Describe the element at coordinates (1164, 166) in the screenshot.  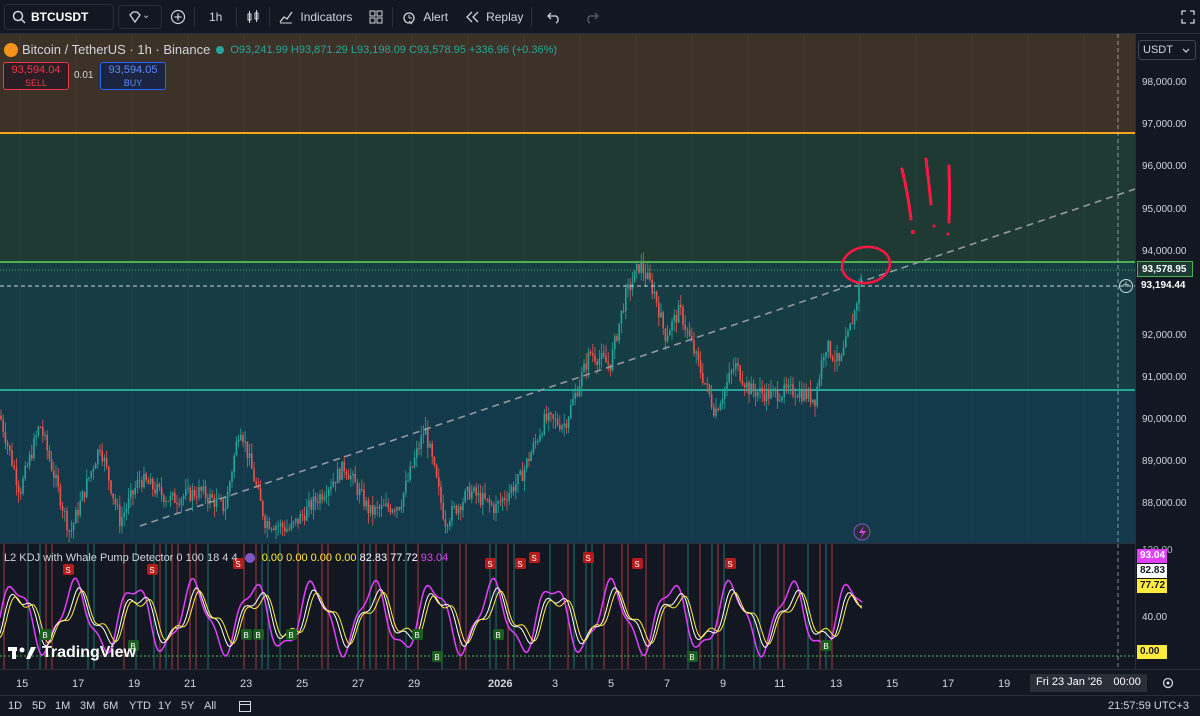
I see `price-tick: 96,000.00` at that location.